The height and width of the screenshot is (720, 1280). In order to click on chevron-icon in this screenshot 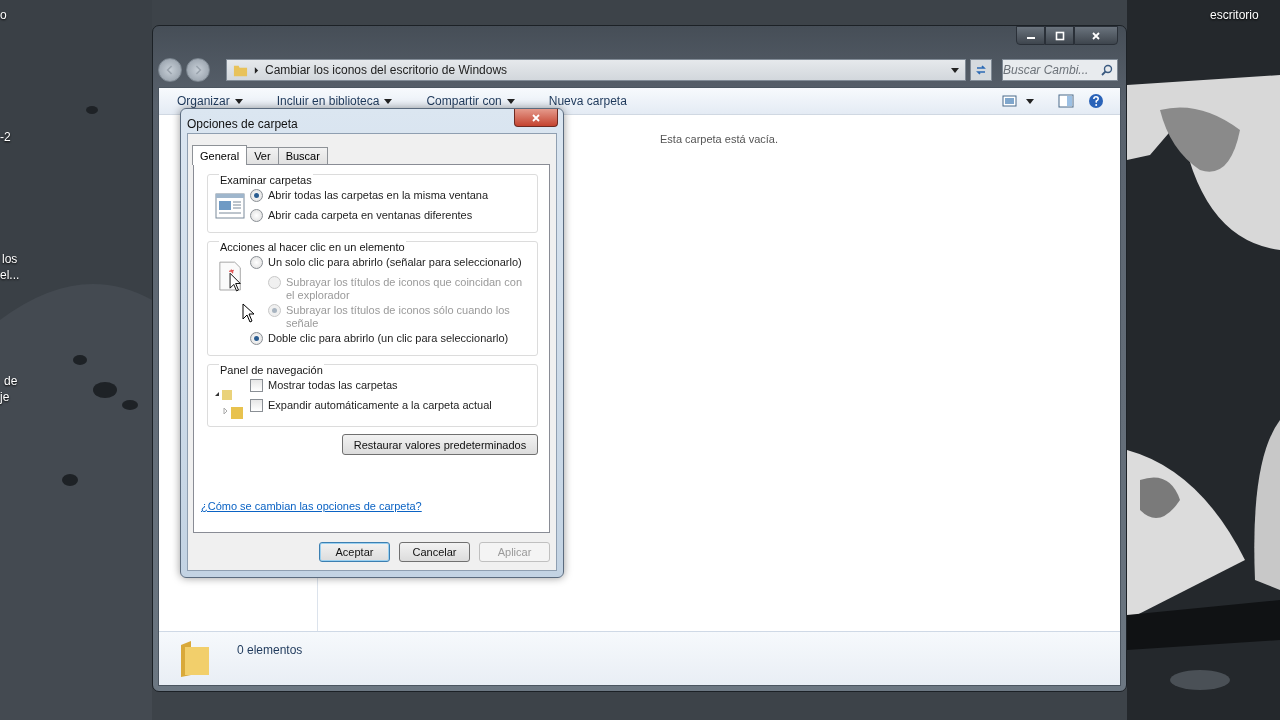, I will do `click(256, 70)`.